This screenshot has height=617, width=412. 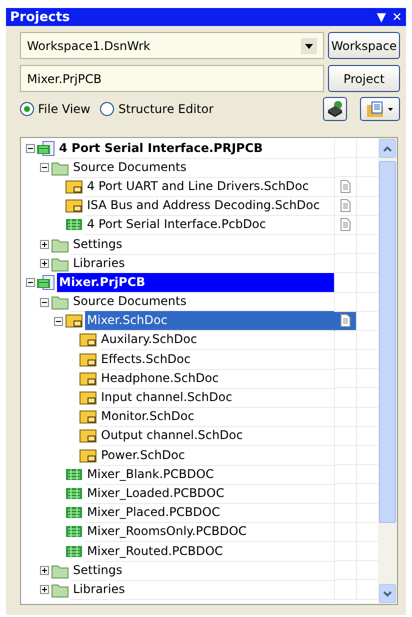 What do you see at coordinates (216, 340) in the screenshot?
I see `tree-item-label: Auxilary.SchDoc` at bounding box center [216, 340].